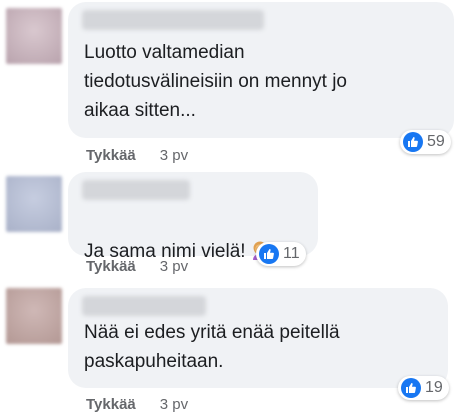  Describe the element at coordinates (436, 141) in the screenshot. I see `reaction-count-value: 59` at that location.